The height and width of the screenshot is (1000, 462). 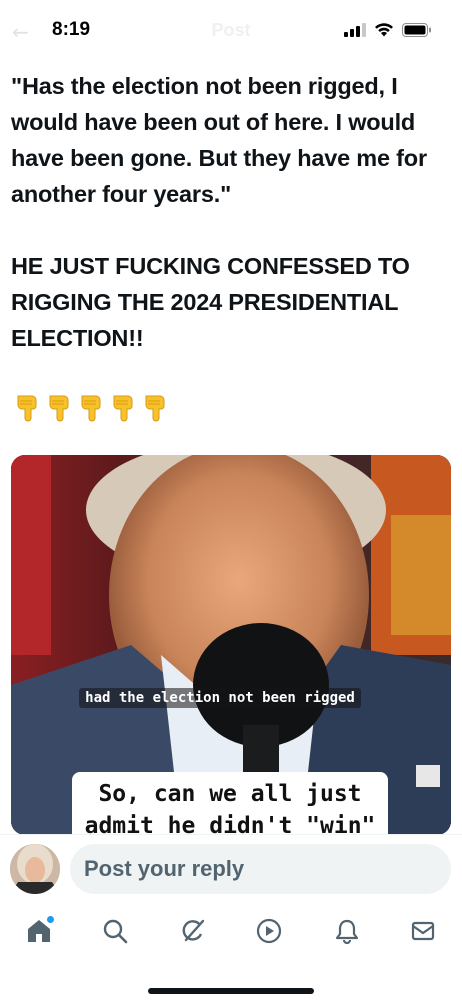 What do you see at coordinates (260, 869) in the screenshot?
I see `reply-input: Post your reply` at bounding box center [260, 869].